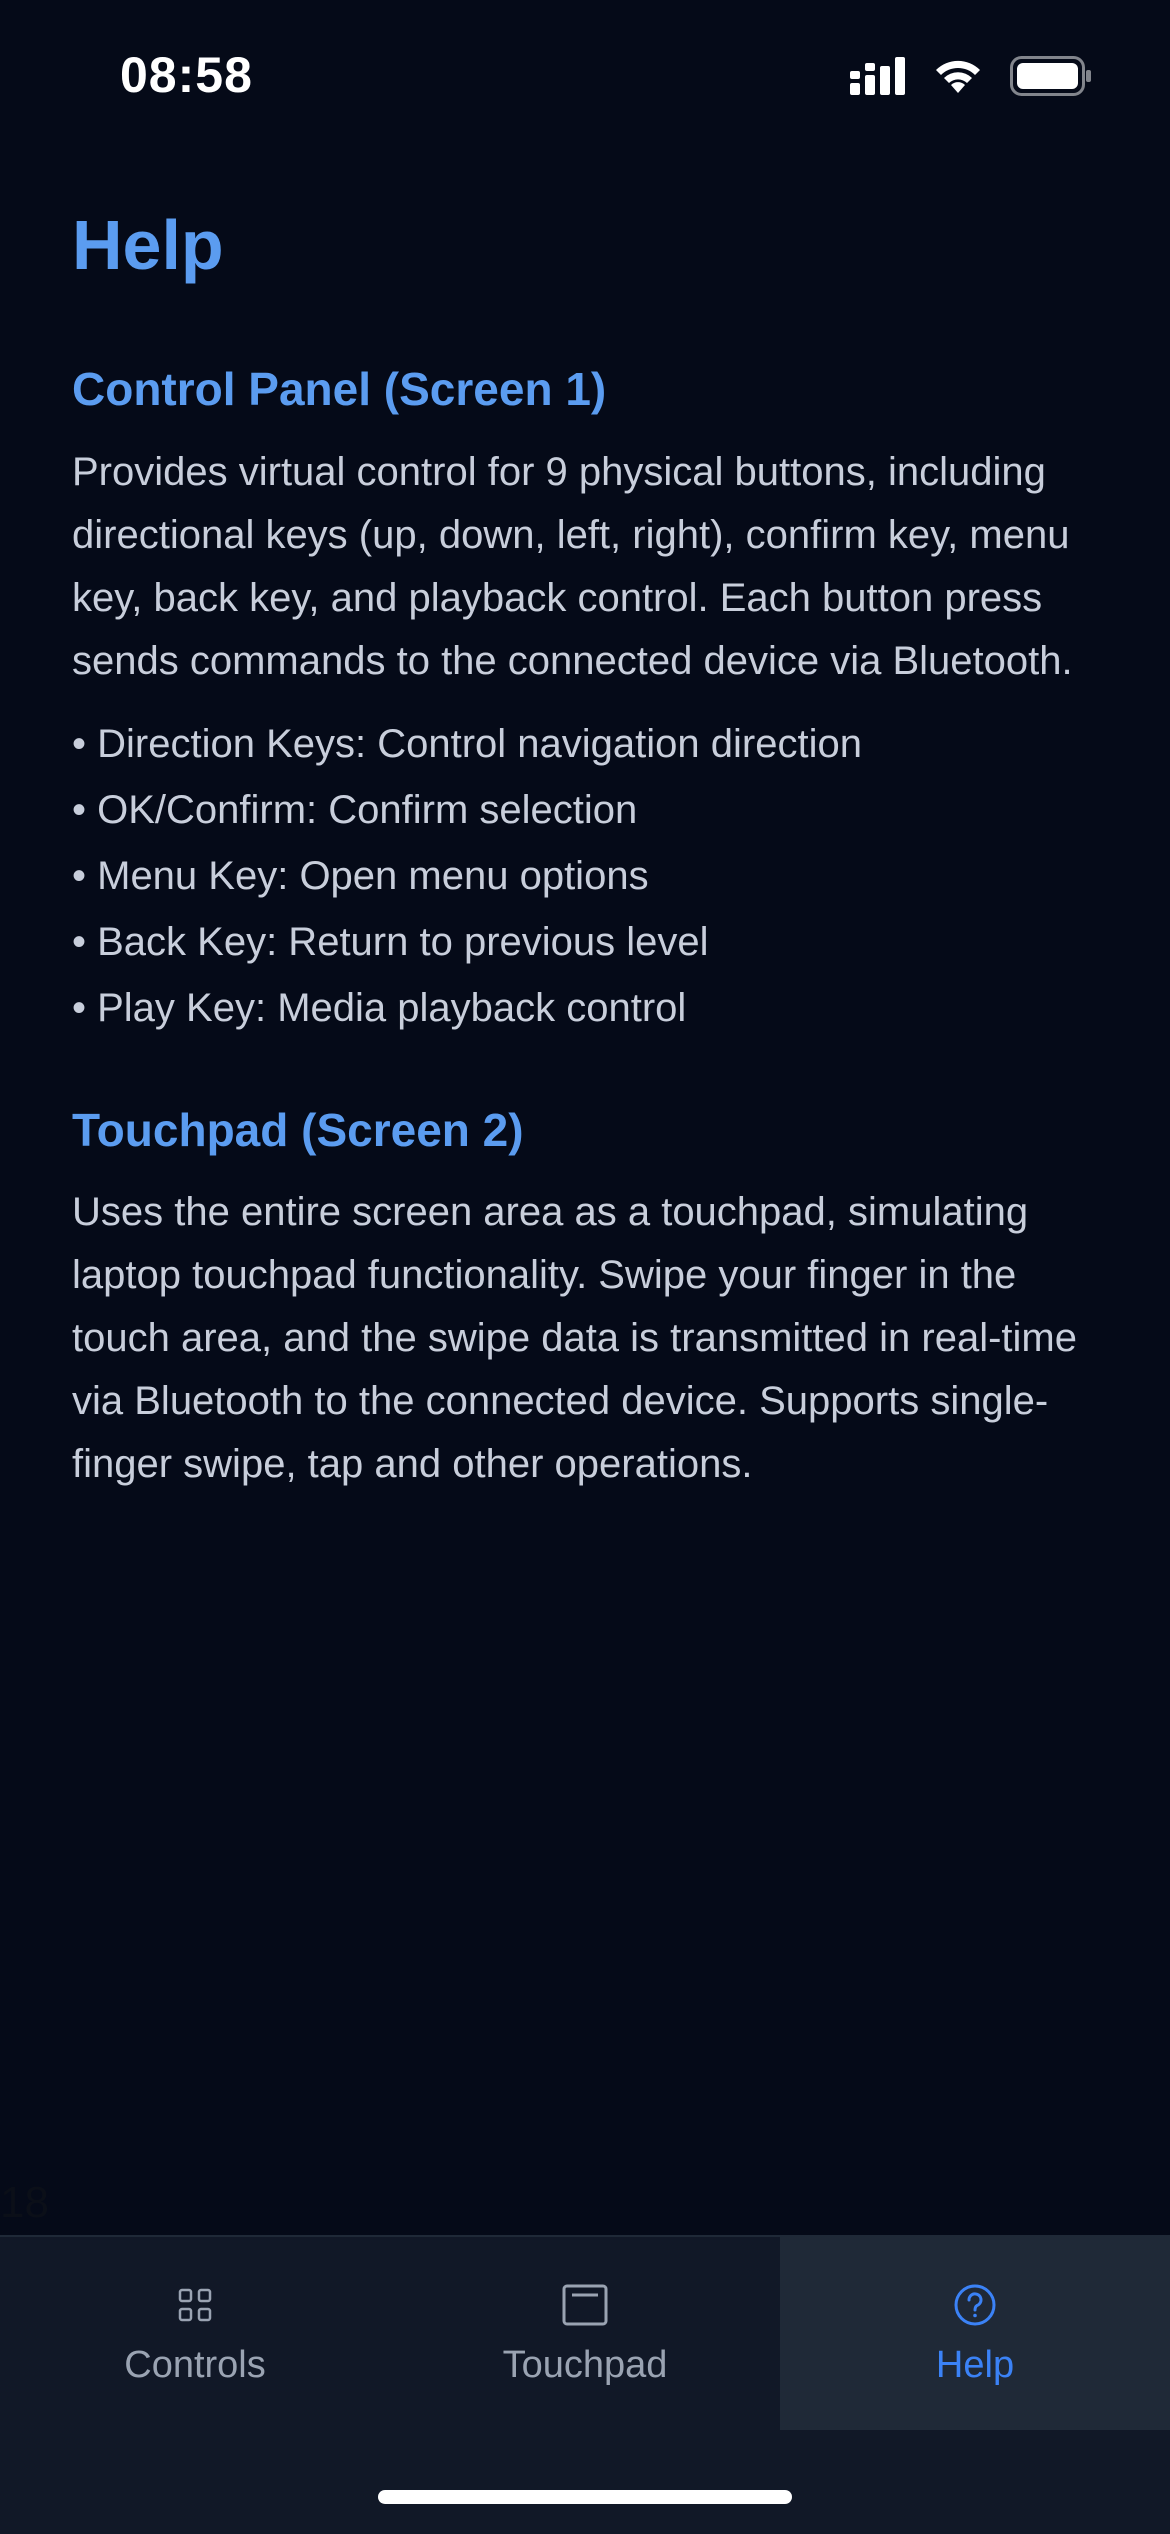 This screenshot has width=1170, height=2534. What do you see at coordinates (390, 941) in the screenshot?
I see `list-item: • Back Key: Return to previous level` at bounding box center [390, 941].